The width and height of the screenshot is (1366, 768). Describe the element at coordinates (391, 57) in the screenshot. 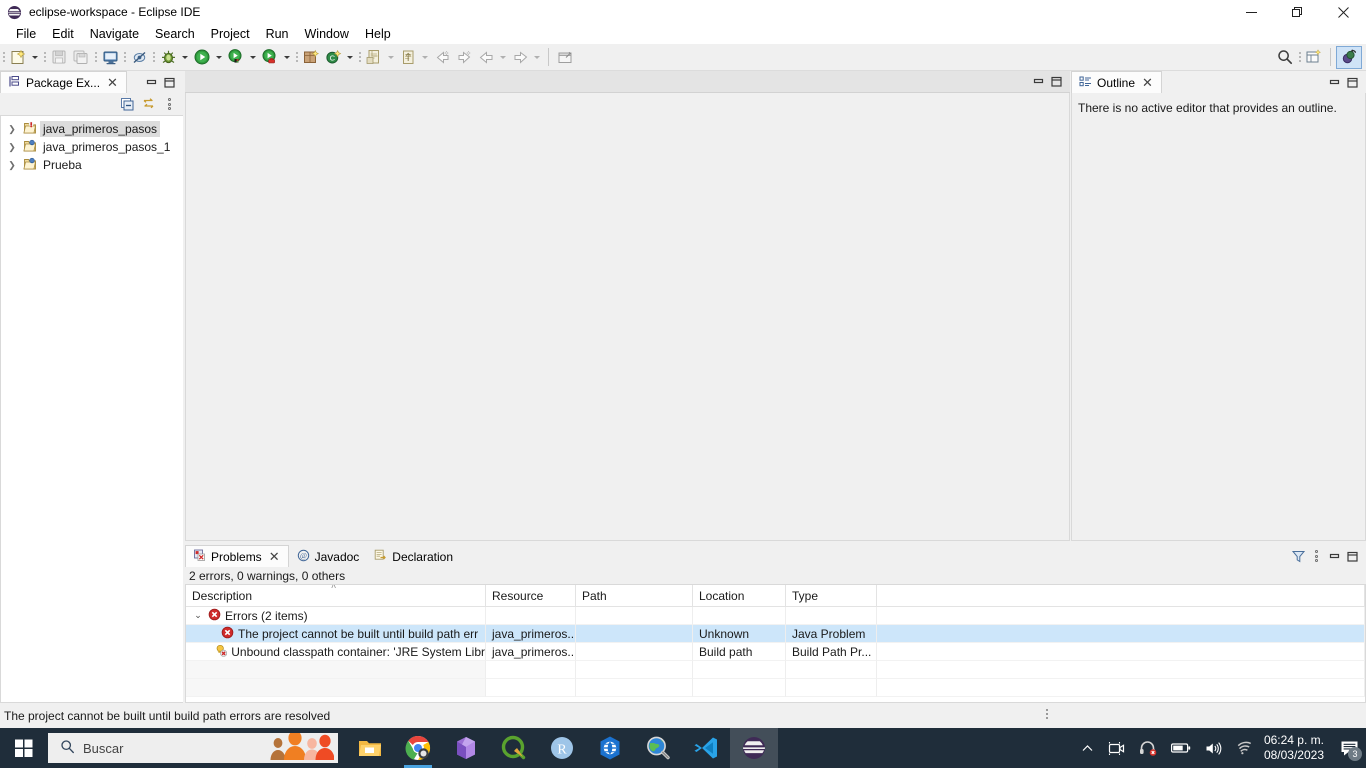

I see `open-type-dropdown` at that location.